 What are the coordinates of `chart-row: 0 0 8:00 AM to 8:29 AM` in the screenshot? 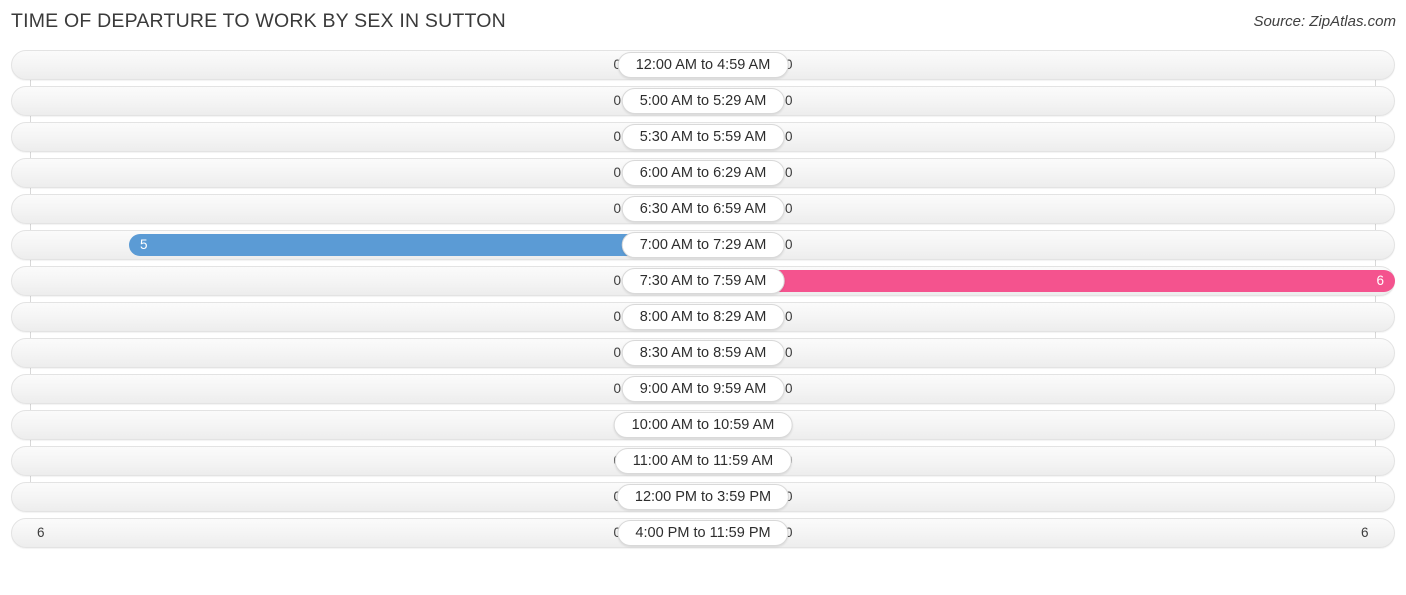 It's located at (703, 317).